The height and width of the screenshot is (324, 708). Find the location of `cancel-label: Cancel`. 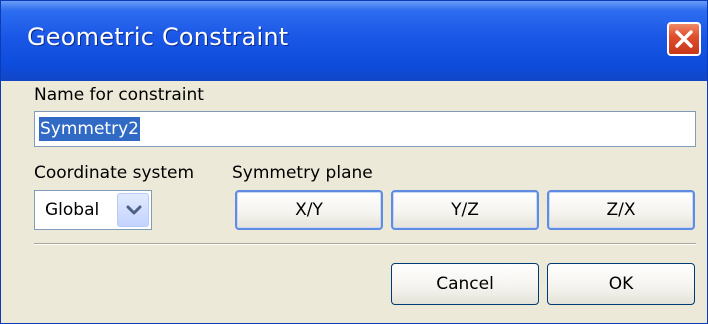

cancel-label: Cancel is located at coordinates (465, 284).